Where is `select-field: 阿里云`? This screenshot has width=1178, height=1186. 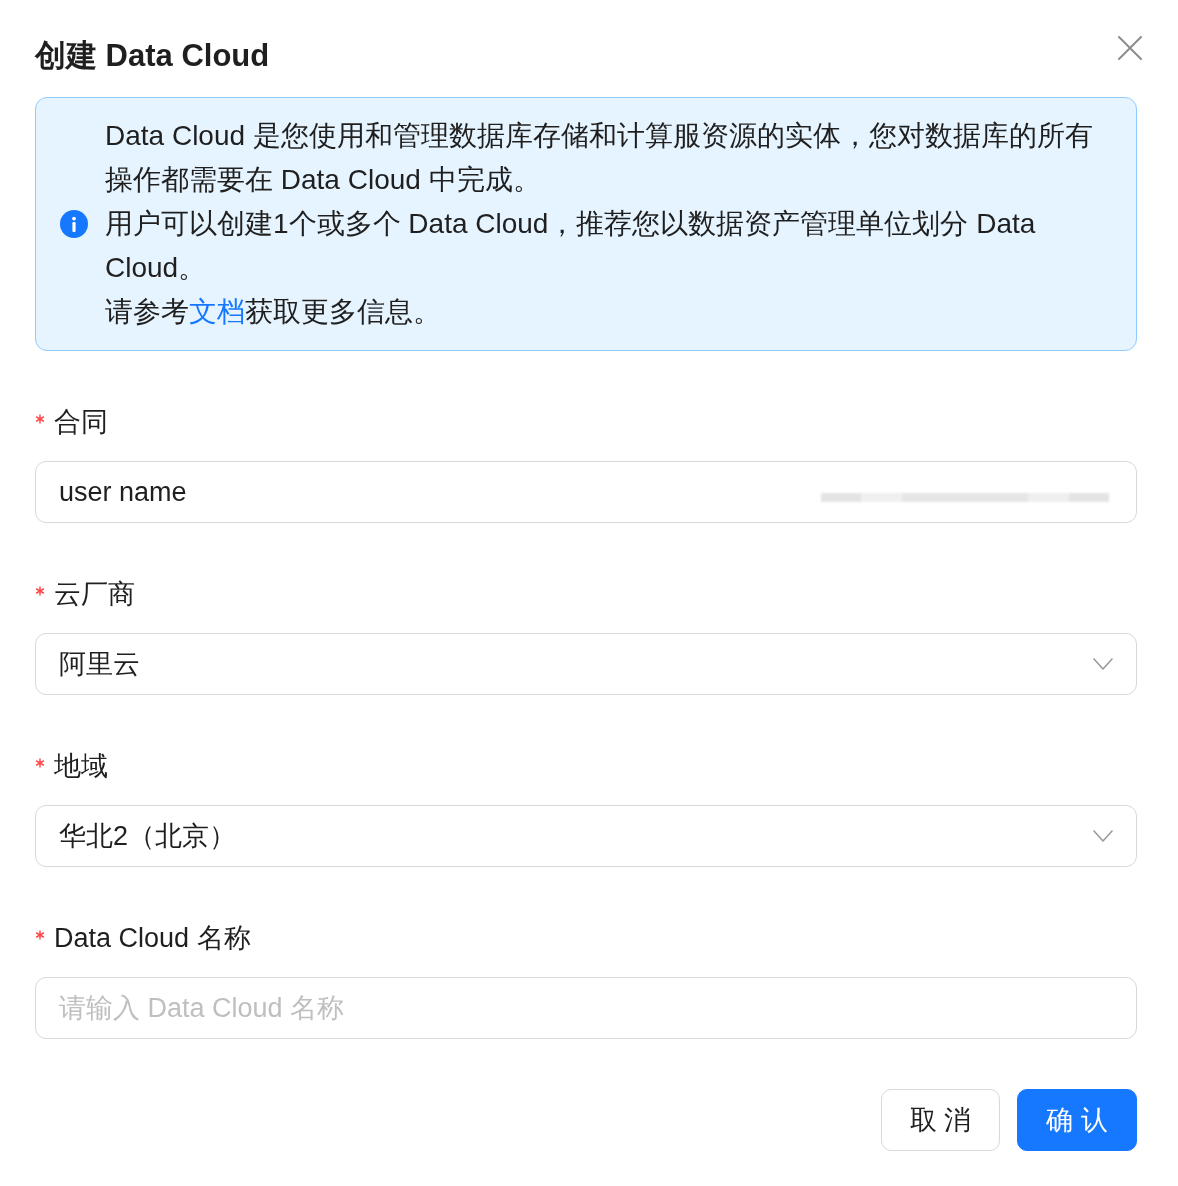 select-field: 阿里云 is located at coordinates (586, 664).